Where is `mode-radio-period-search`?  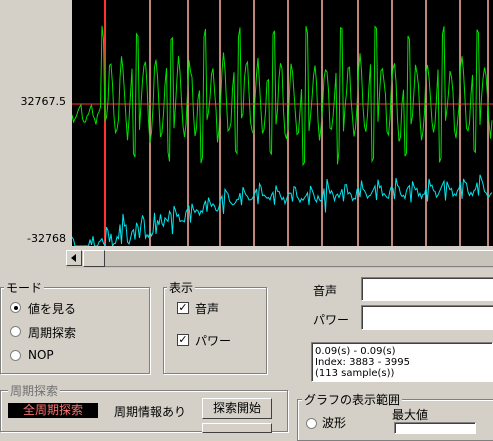 mode-radio-period-search is located at coordinates (15, 331).